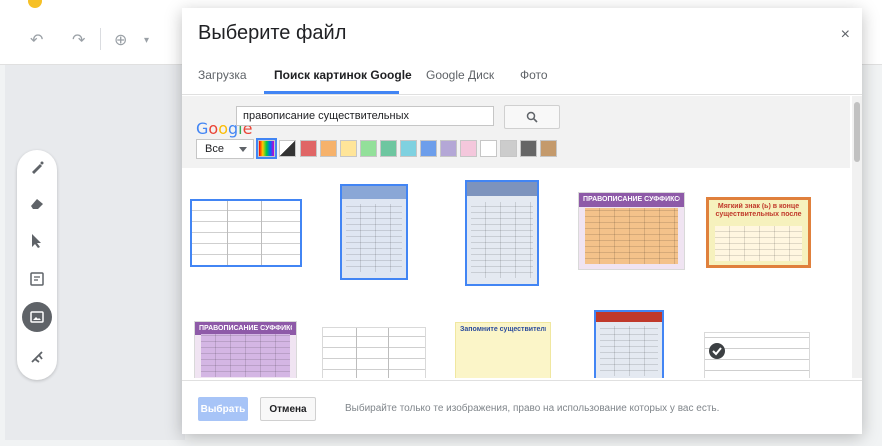  What do you see at coordinates (287, 148) in the screenshot?
I see `swatch-black-white` at bounding box center [287, 148].